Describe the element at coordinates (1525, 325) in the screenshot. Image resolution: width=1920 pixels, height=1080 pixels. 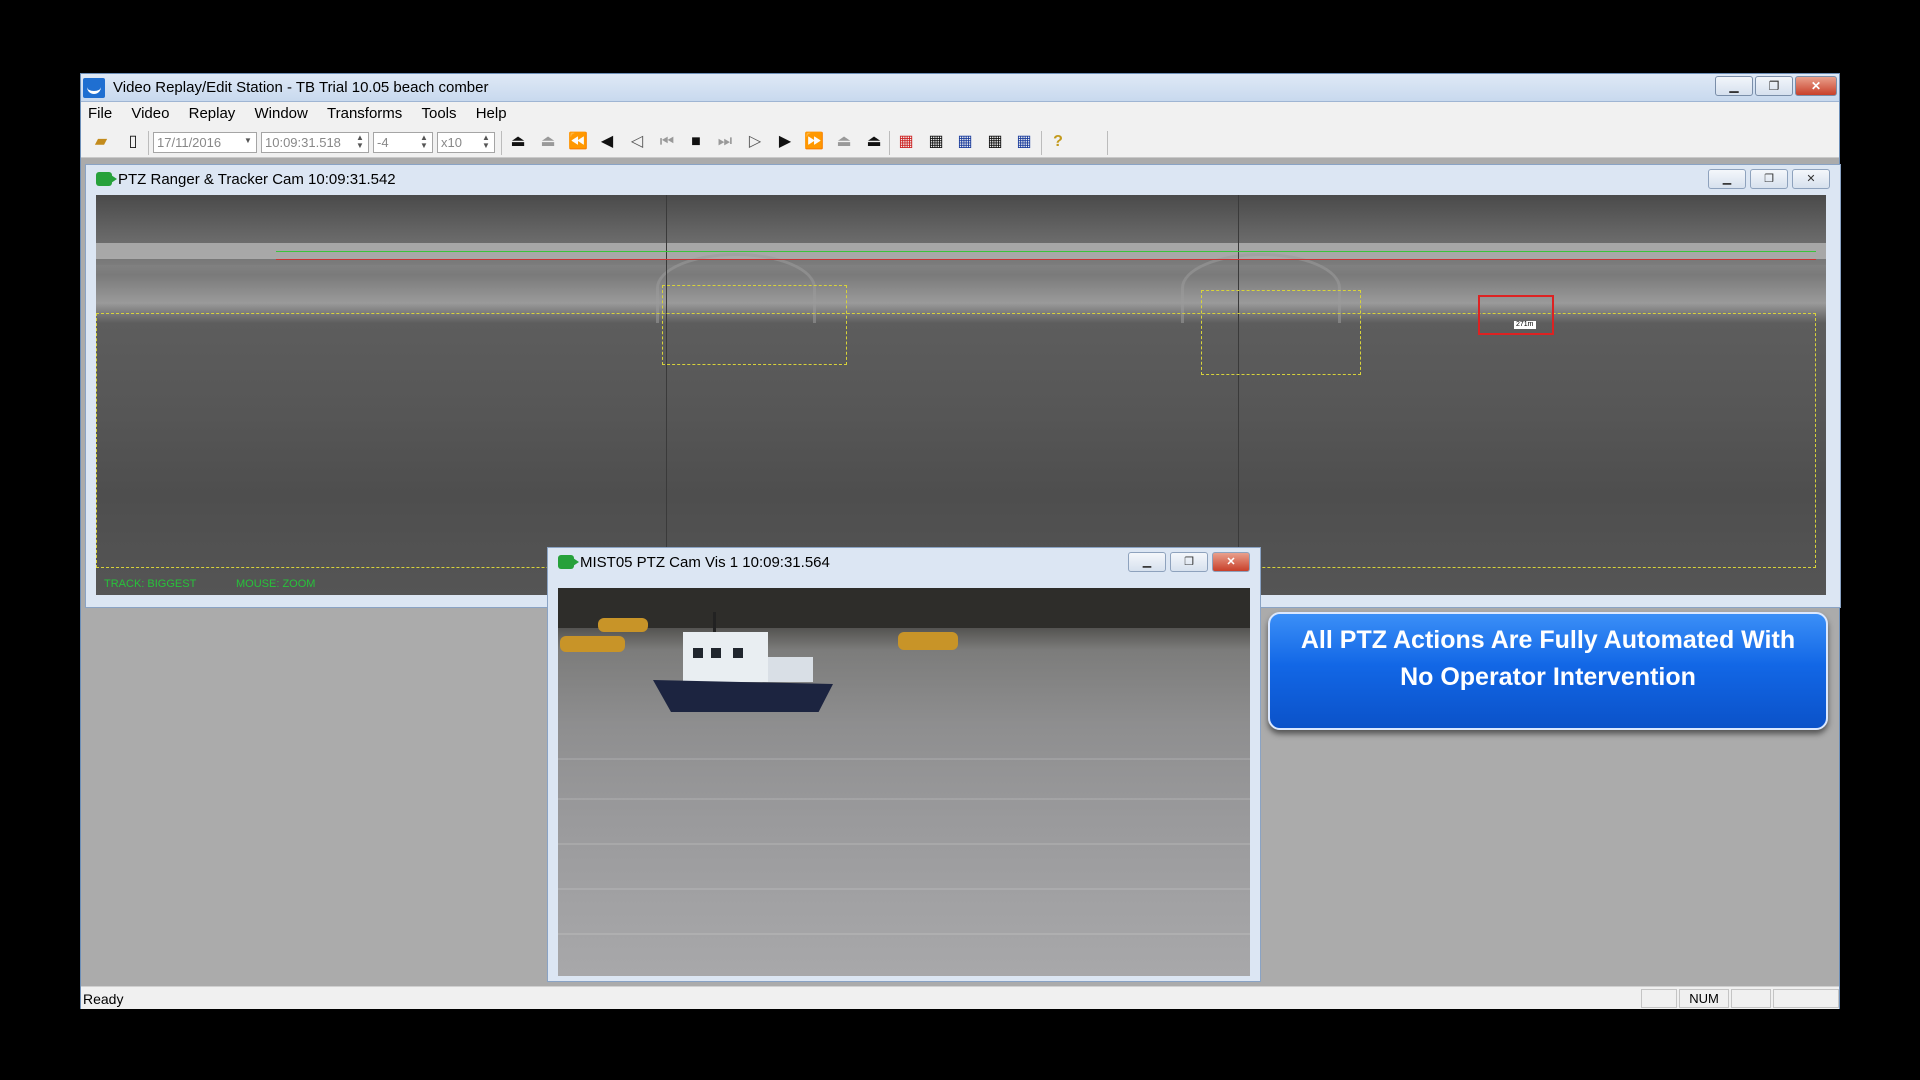
I see `track-range-label: 271m` at that location.